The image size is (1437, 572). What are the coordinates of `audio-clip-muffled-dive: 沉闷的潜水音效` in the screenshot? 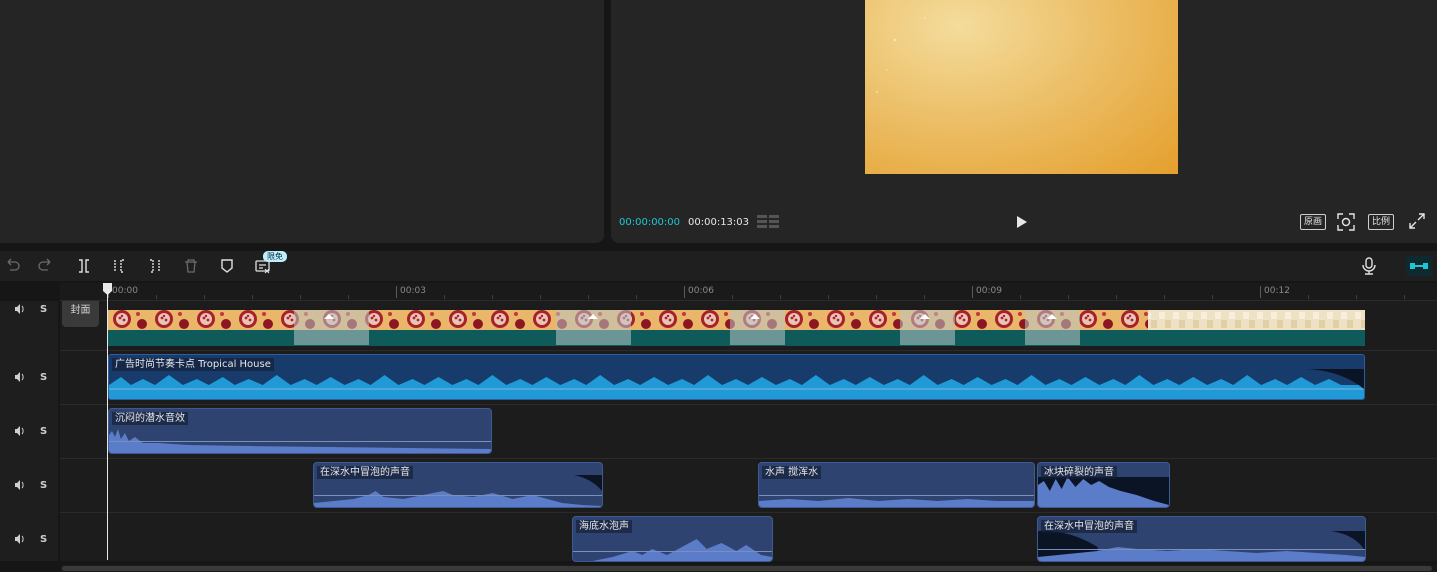 It's located at (300, 431).